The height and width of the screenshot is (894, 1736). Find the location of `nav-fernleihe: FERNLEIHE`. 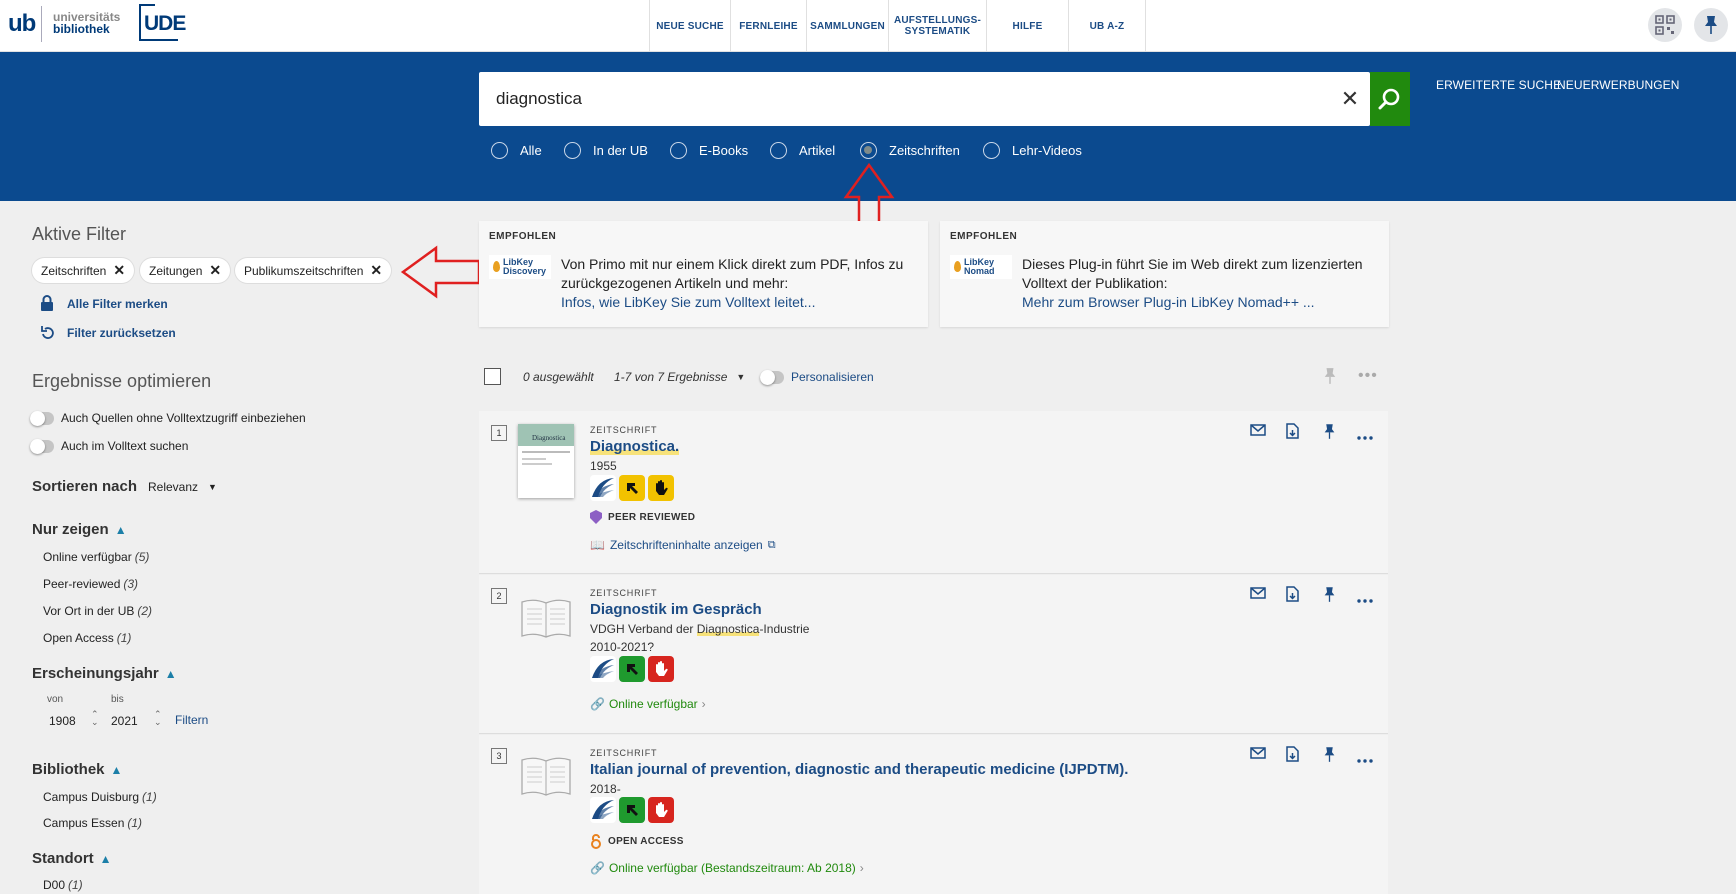

nav-fernleihe: FERNLEIHE is located at coordinates (768, 26).